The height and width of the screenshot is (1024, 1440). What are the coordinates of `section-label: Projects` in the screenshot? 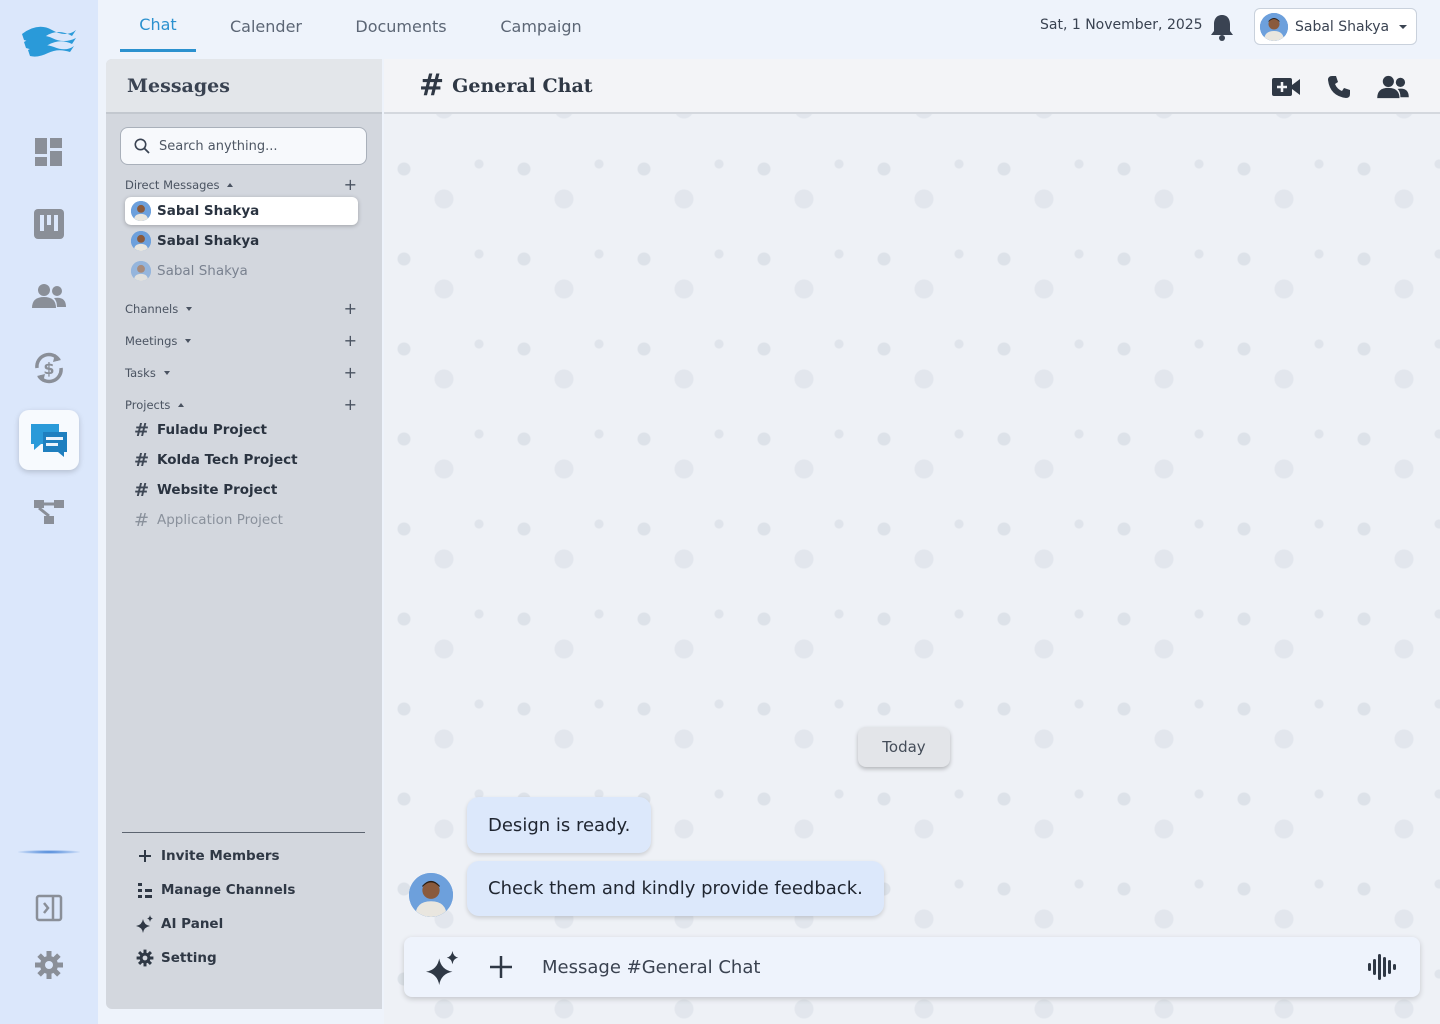 It's located at (148, 405).